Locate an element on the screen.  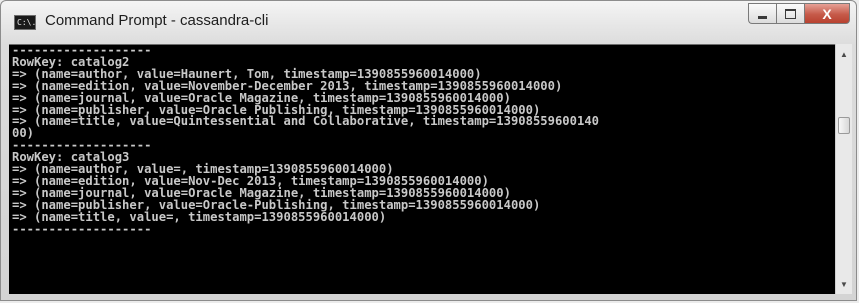
minimize-icon is located at coordinates (762, 17).